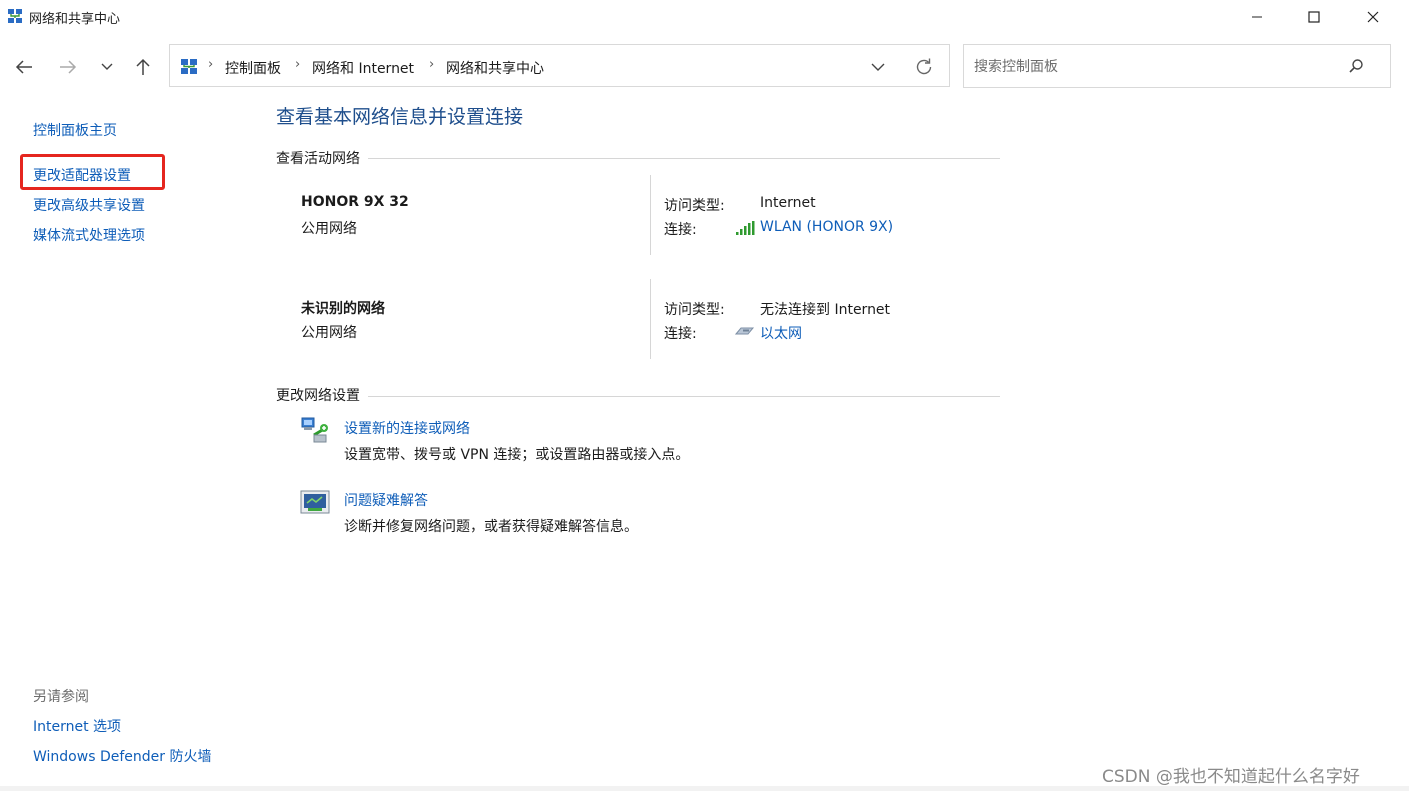  Describe the element at coordinates (1356, 66) in the screenshot. I see `search-icon` at that location.